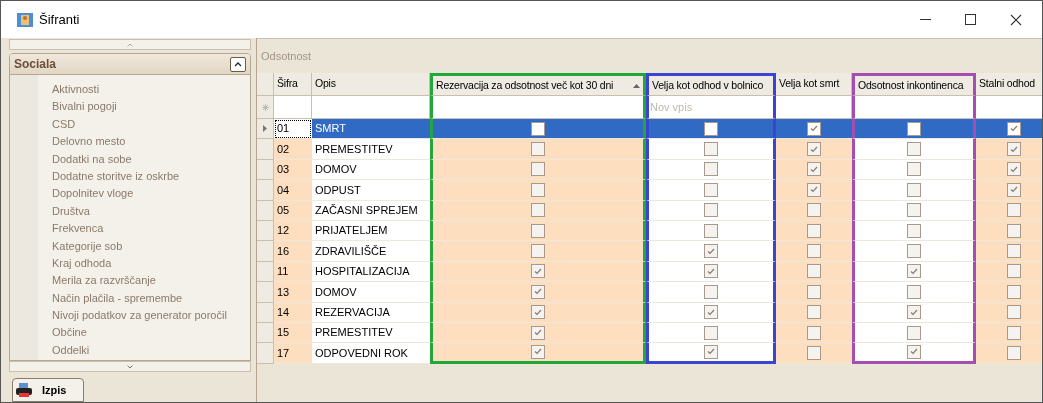  Describe the element at coordinates (371, 84) in the screenshot. I see `column-header: Opis` at that location.